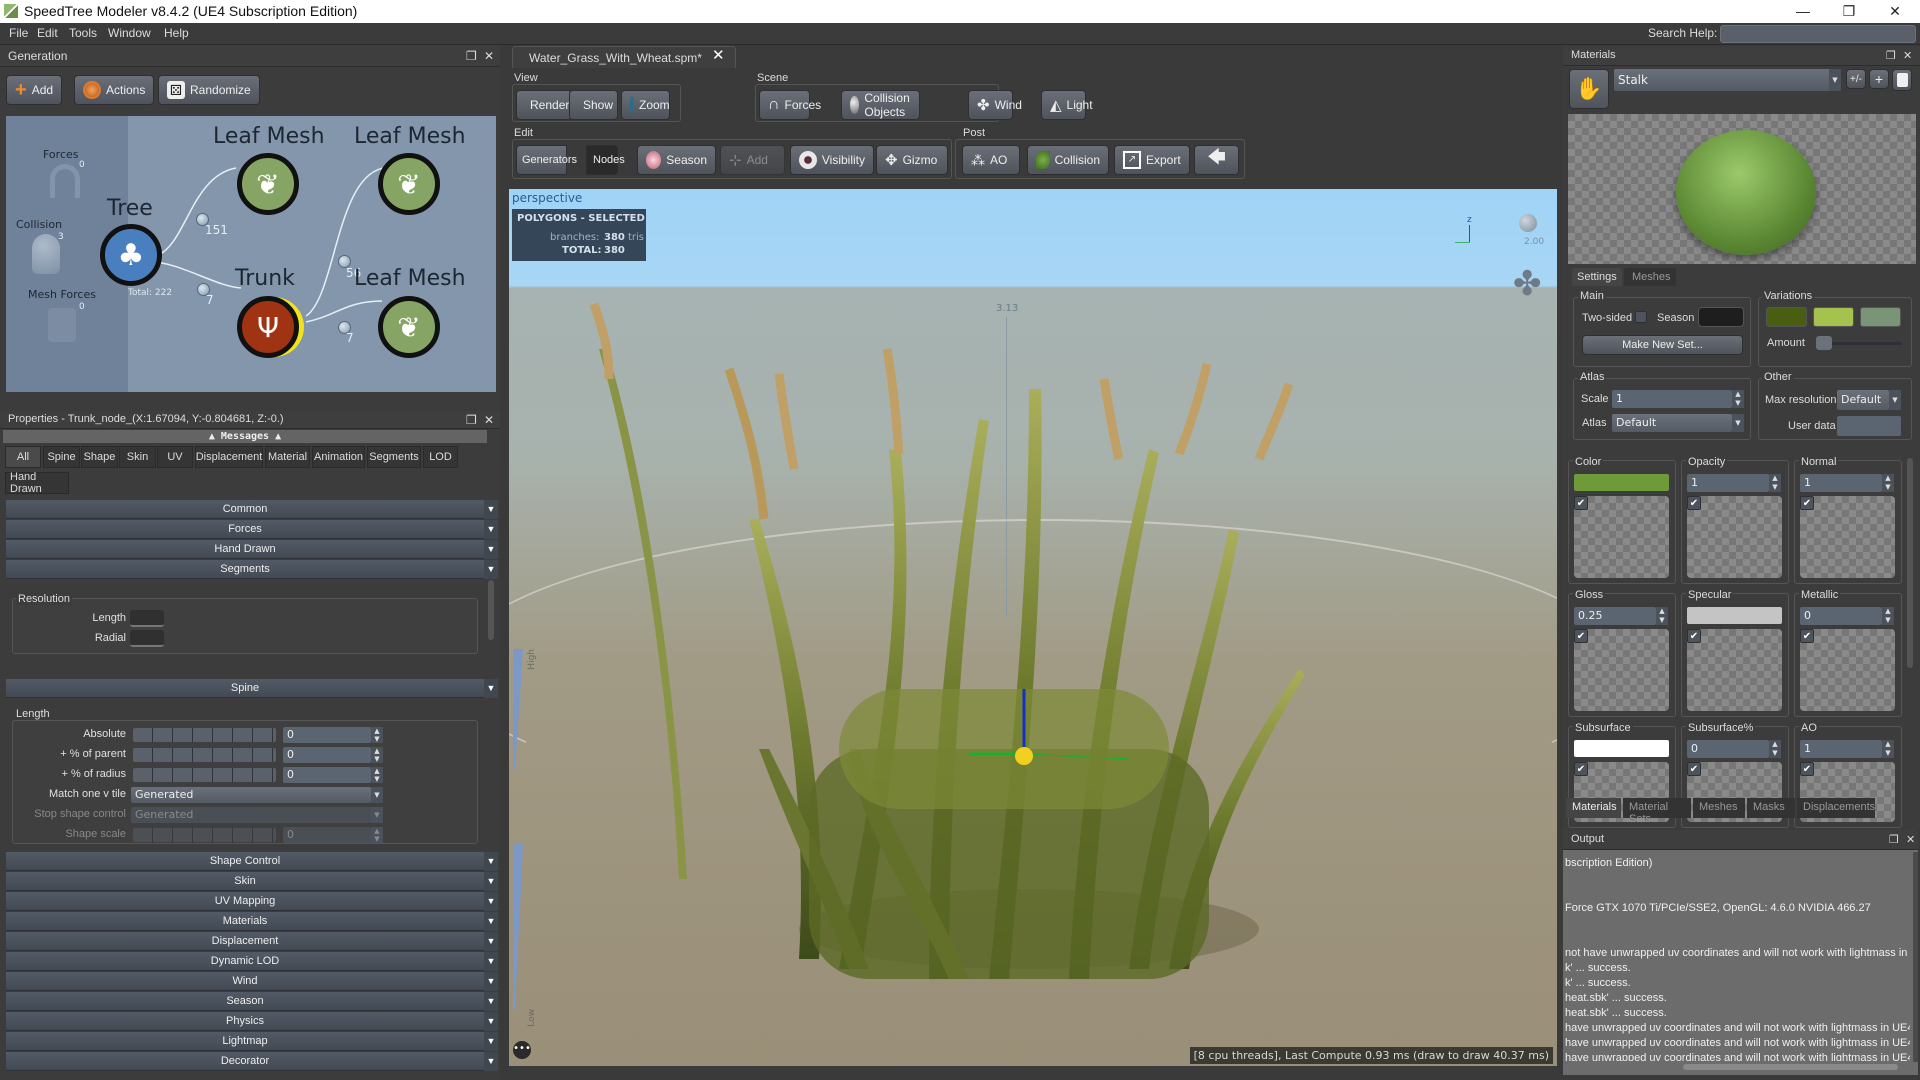 Image resolution: width=1920 pixels, height=1080 pixels. What do you see at coordinates (645, 105) in the screenshot?
I see `zoom-button: Zoom` at bounding box center [645, 105].